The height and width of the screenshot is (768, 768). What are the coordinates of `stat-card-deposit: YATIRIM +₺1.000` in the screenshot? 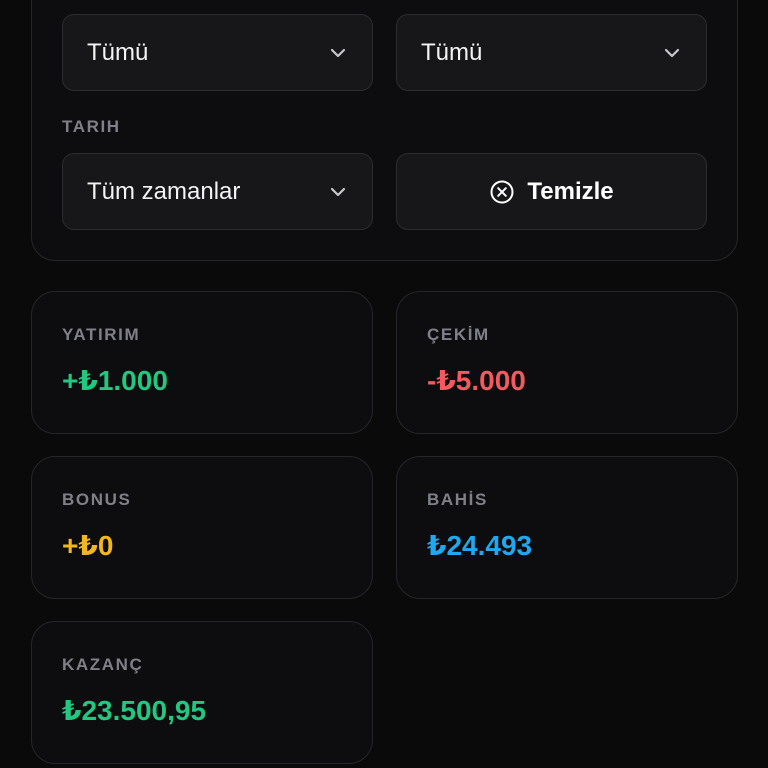 It's located at (202, 362).